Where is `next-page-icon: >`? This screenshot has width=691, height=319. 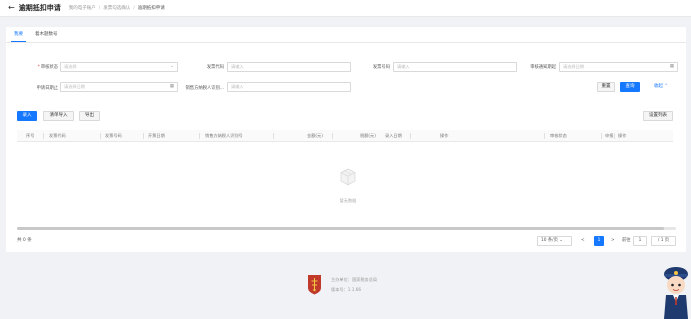 next-page-icon: > is located at coordinates (613, 241).